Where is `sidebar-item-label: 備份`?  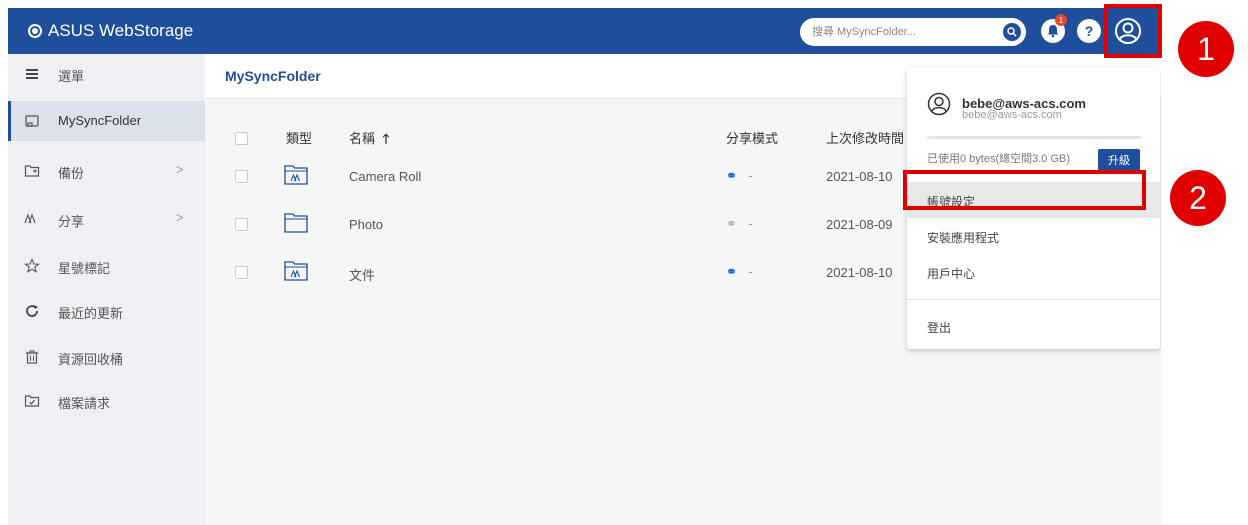 sidebar-item-label: 備份 is located at coordinates (71, 173).